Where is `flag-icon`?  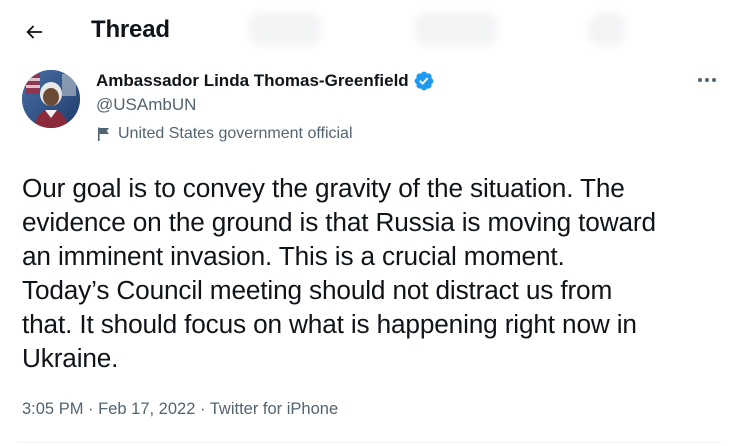 flag-icon is located at coordinates (103, 134).